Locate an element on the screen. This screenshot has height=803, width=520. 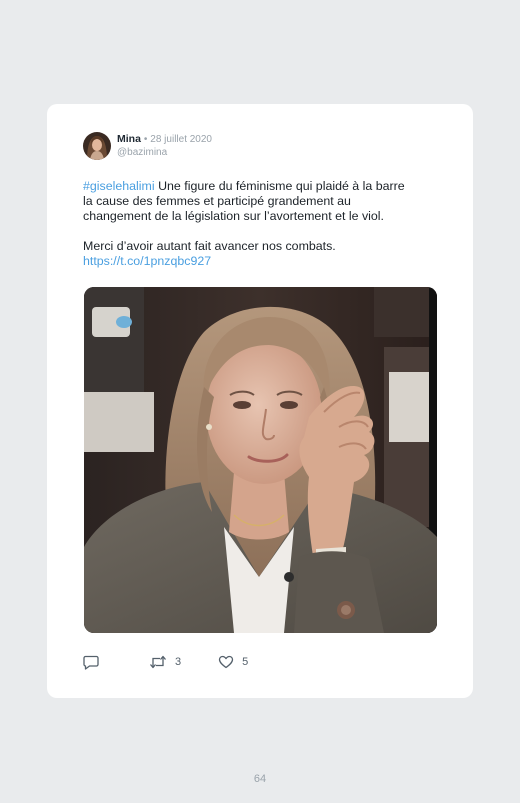
tweet-date: 28 juillet 2020 is located at coordinates (181, 139).